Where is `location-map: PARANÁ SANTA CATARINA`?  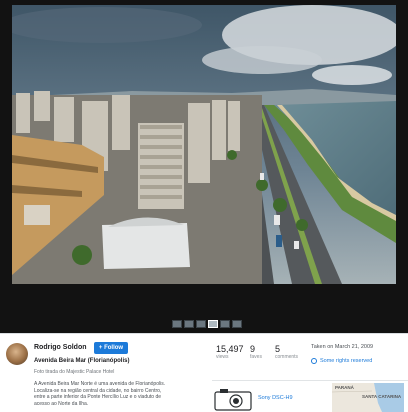
location-map: PARANÁ SANTA CATARINA is located at coordinates (368, 397).